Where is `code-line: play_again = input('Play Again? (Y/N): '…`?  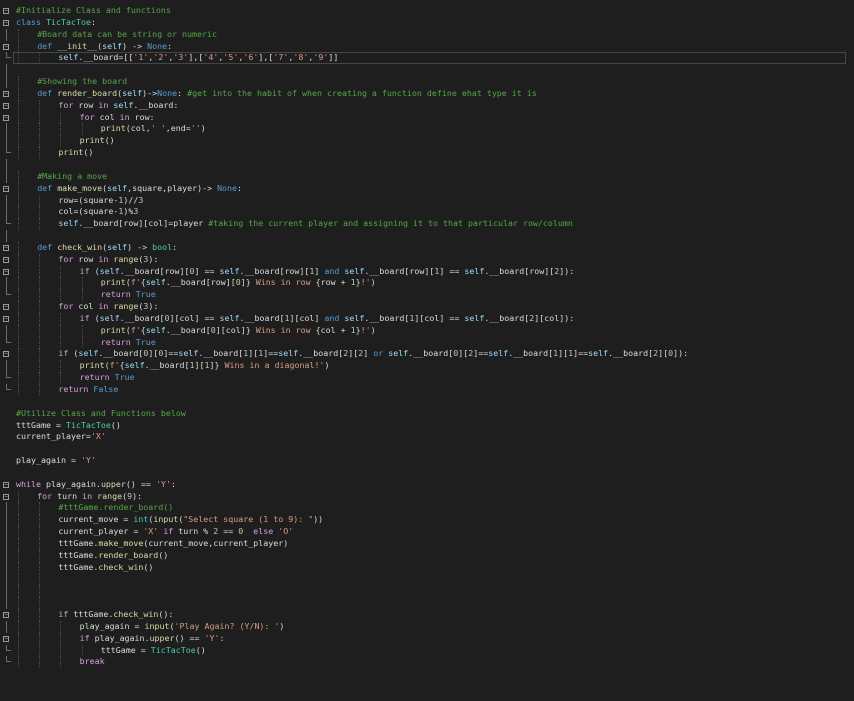
code-line: play_again = input('Play Again? (Y/N): '… is located at coordinates (427, 626).